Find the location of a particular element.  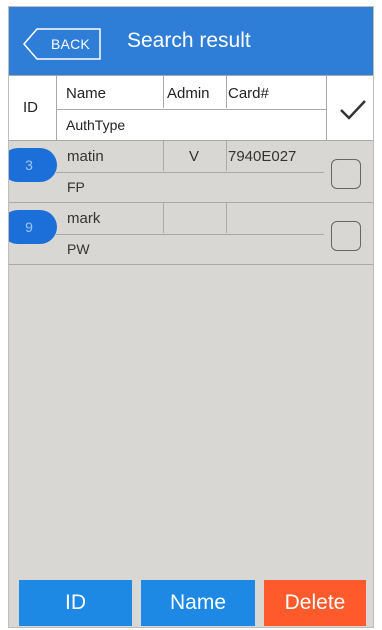

app-header: BACK Search result is located at coordinates (191, 41).